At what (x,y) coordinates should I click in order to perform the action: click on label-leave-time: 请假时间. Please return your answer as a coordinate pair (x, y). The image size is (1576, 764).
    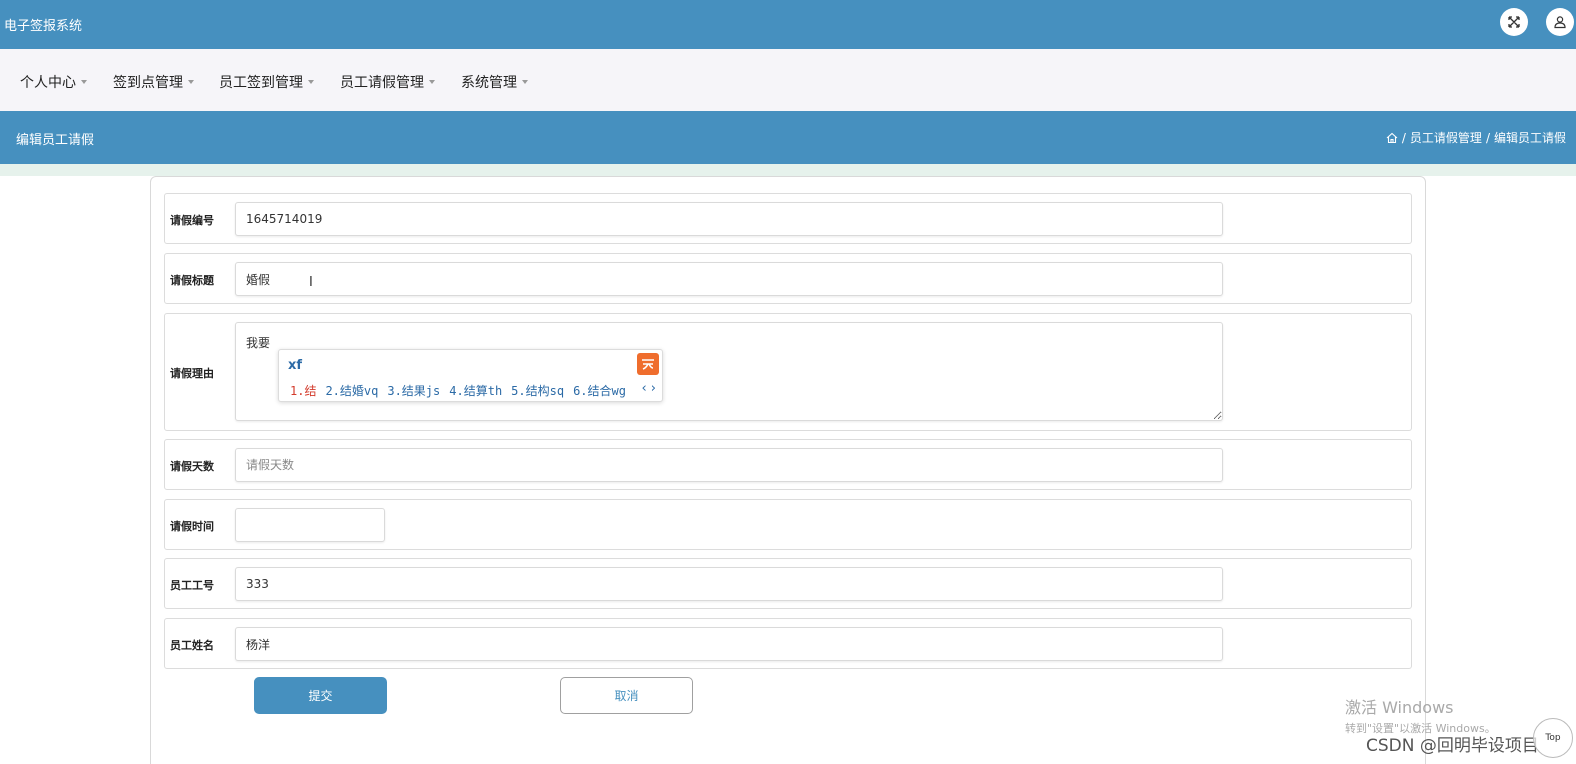
    Looking at the image, I should click on (192, 526).